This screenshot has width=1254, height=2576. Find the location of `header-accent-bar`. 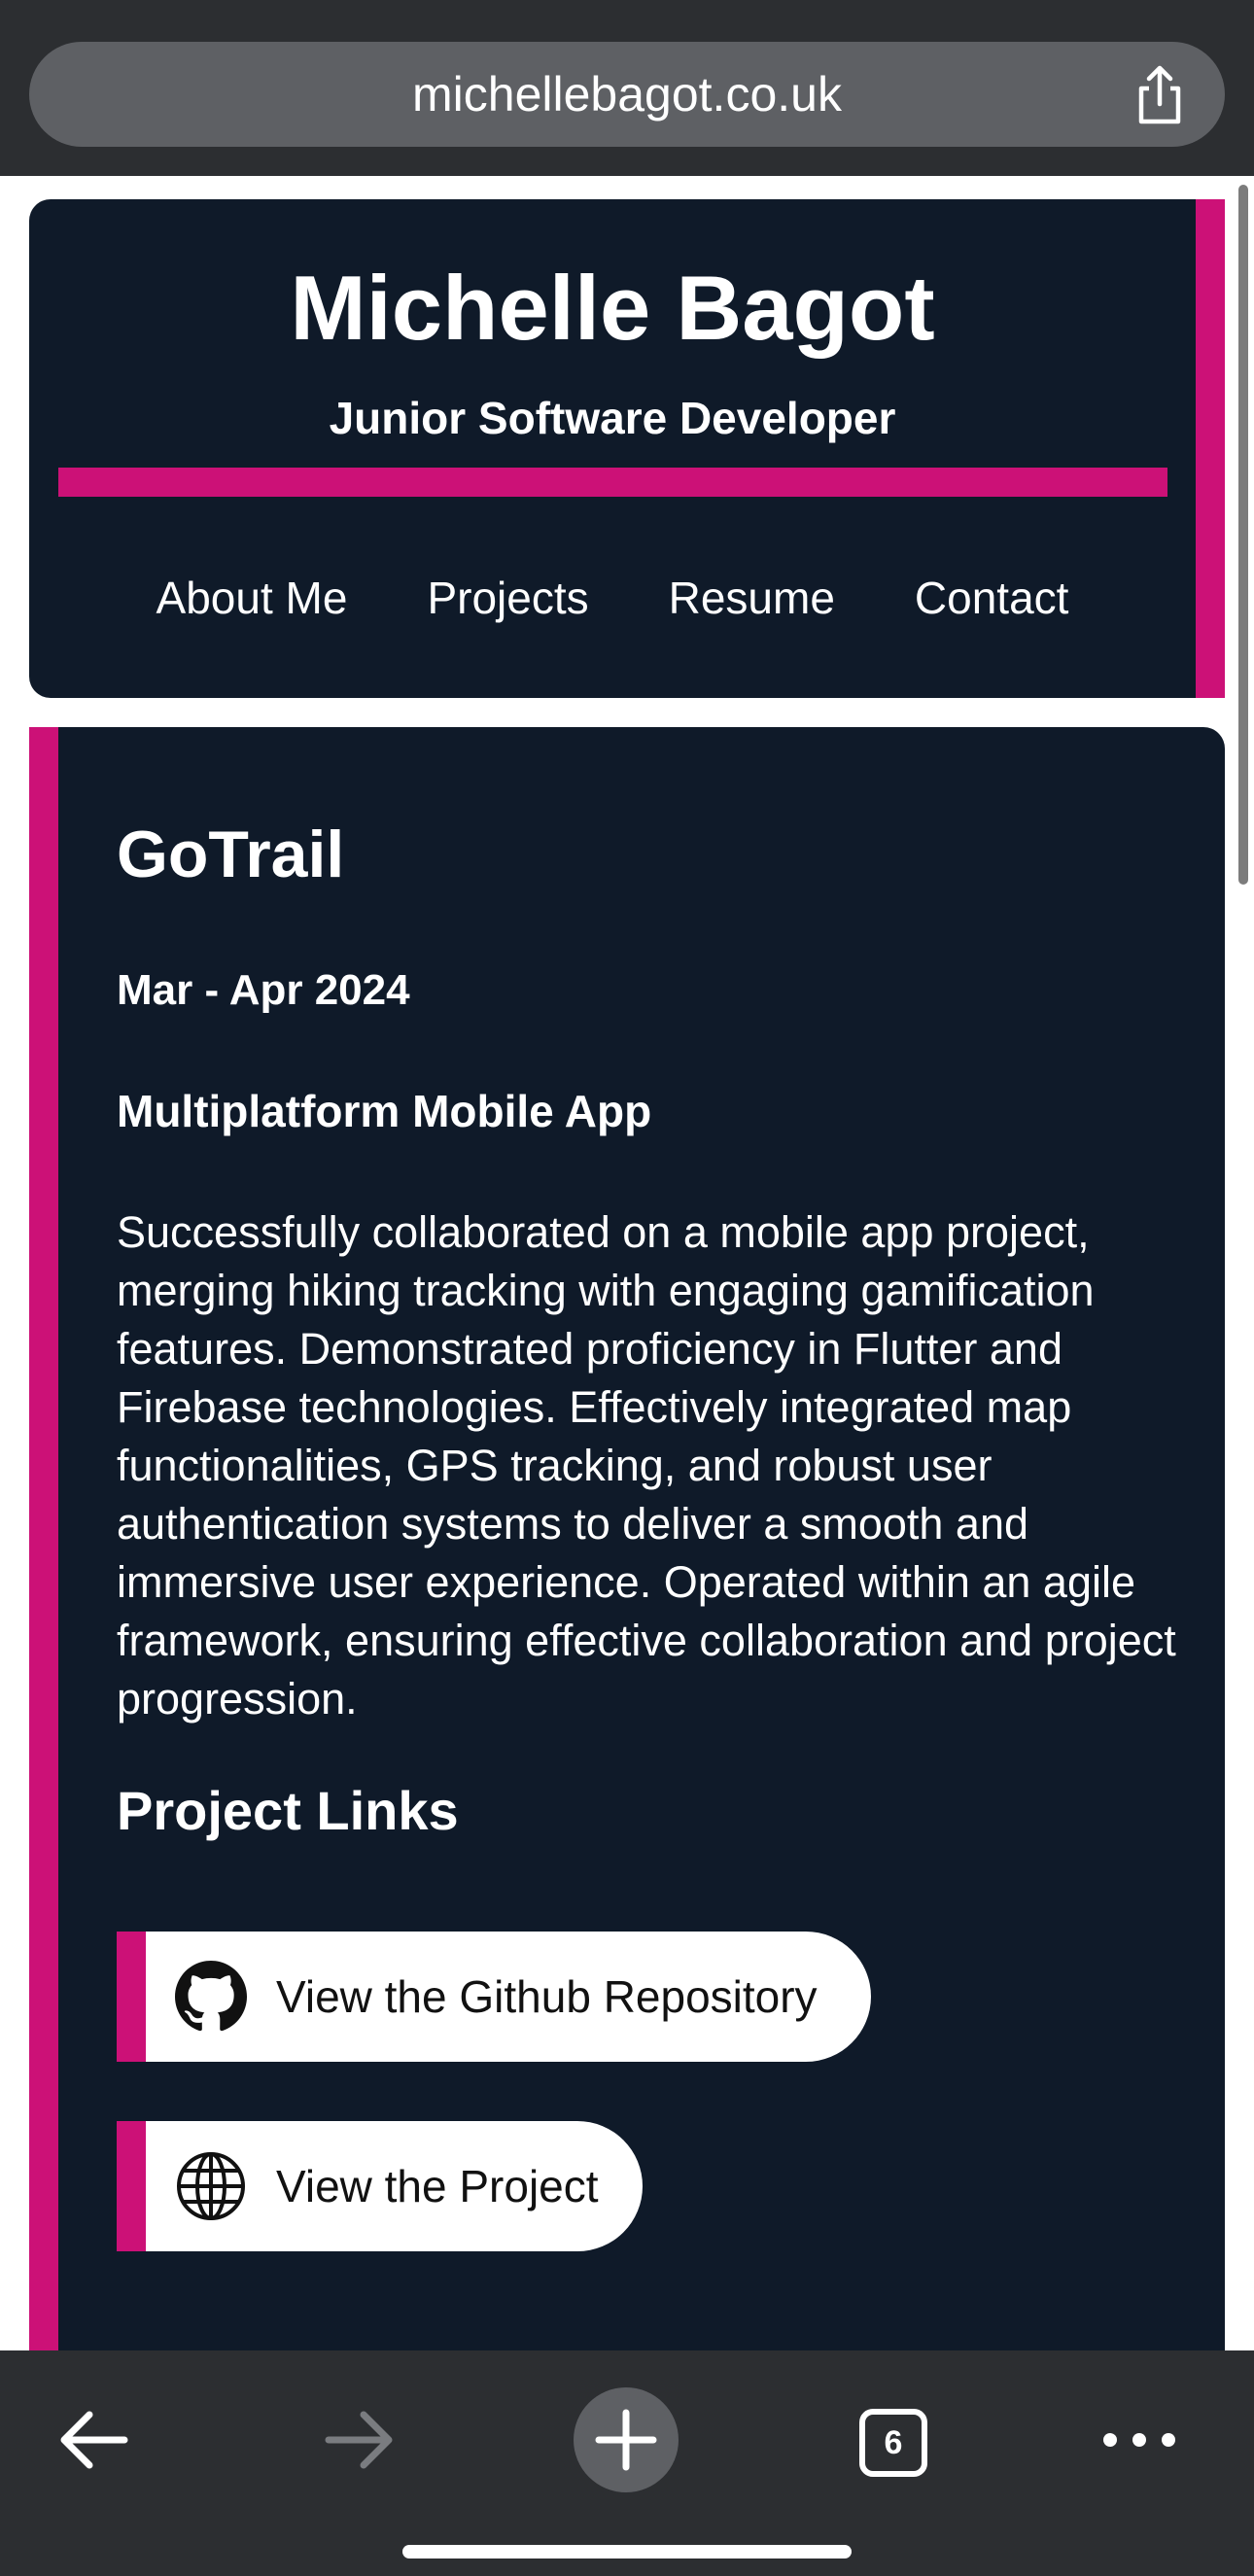

header-accent-bar is located at coordinates (1210, 448).